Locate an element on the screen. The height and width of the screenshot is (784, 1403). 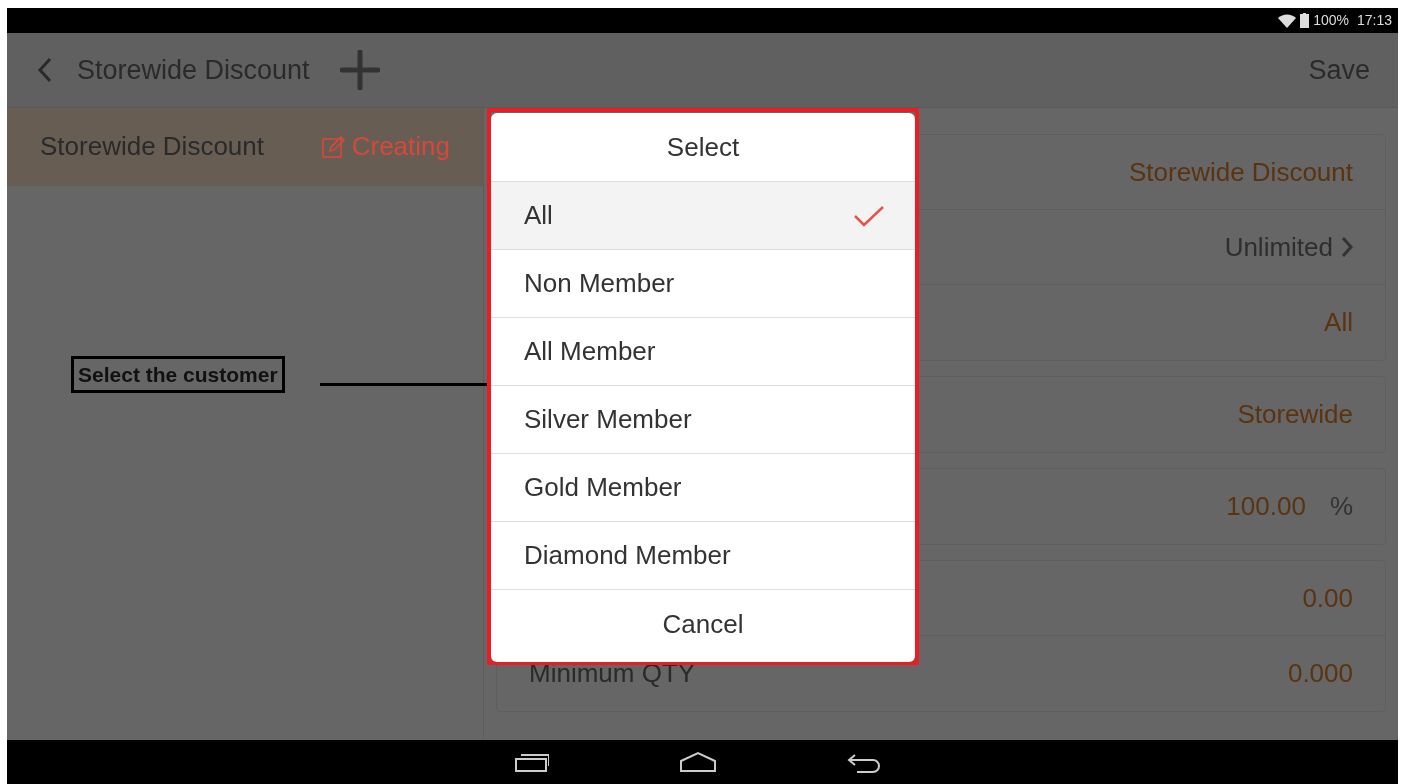
field-value: 100.00 is located at coordinates (1266, 506).